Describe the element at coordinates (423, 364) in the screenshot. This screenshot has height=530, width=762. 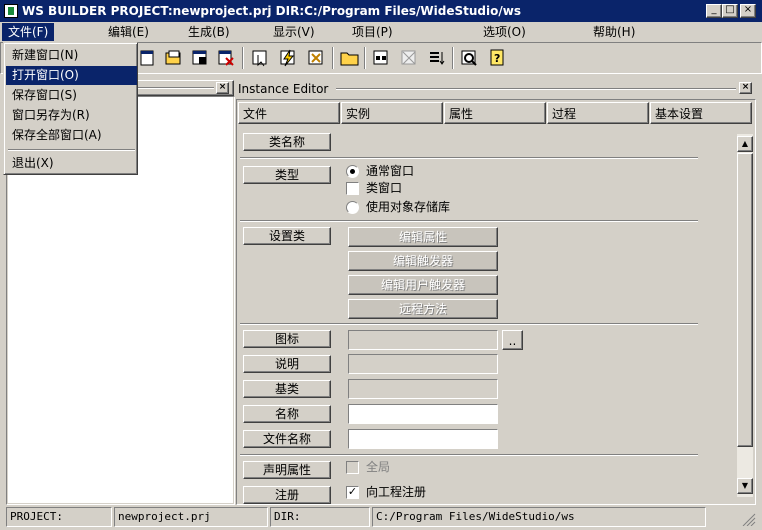
I see `description-field` at that location.